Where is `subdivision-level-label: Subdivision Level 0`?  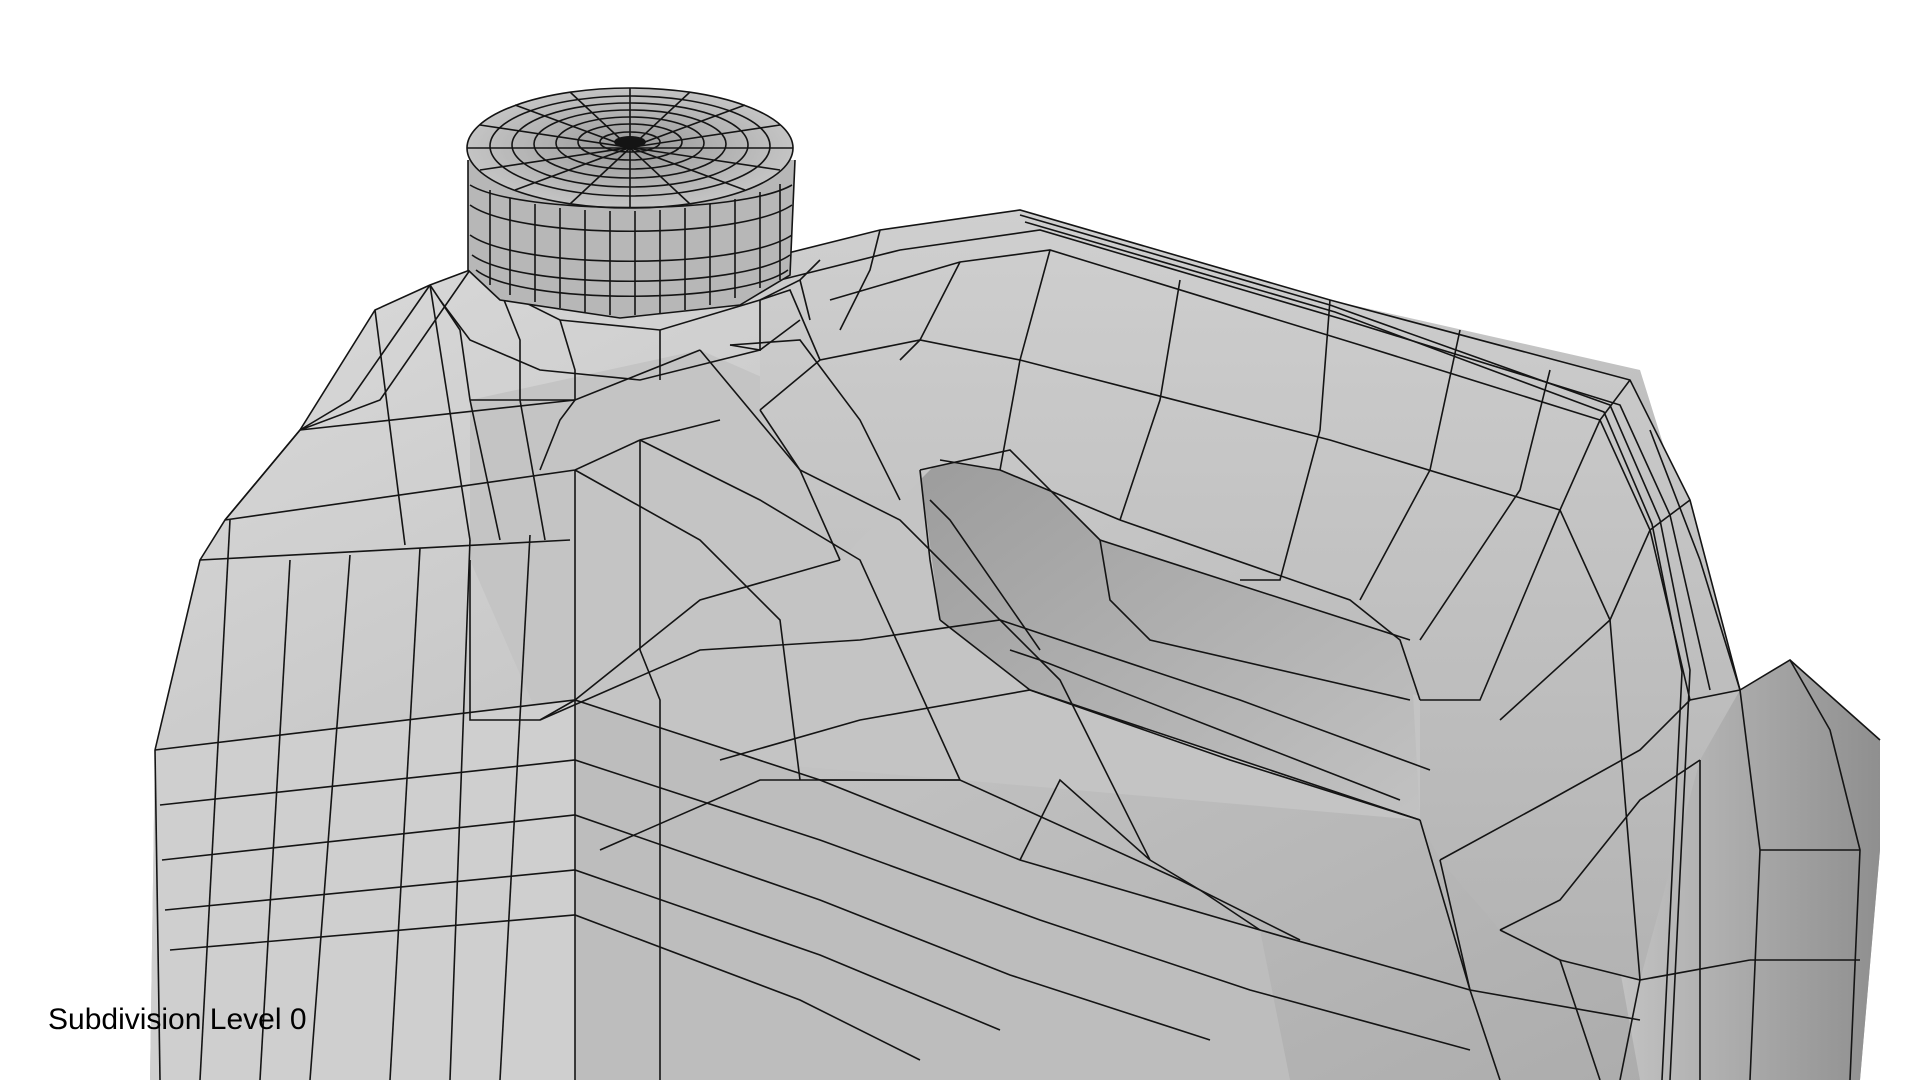 subdivision-level-label: Subdivision Level 0 is located at coordinates (177, 1019).